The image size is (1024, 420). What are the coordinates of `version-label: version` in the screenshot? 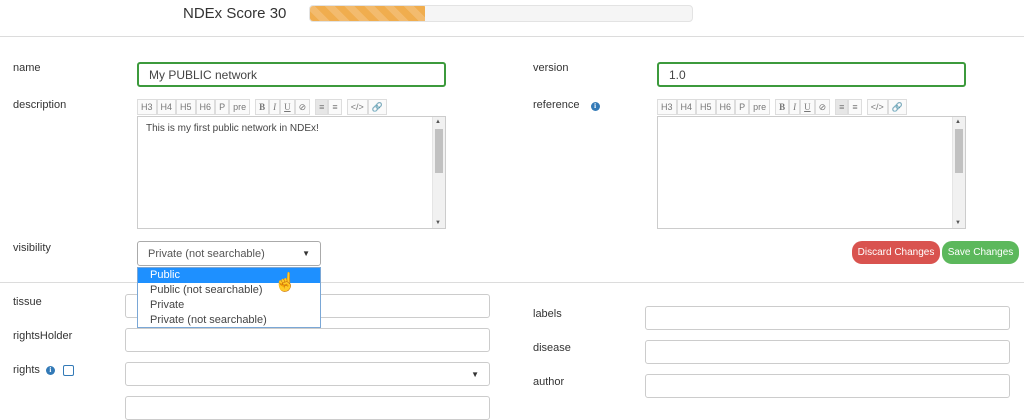 It's located at (551, 68).